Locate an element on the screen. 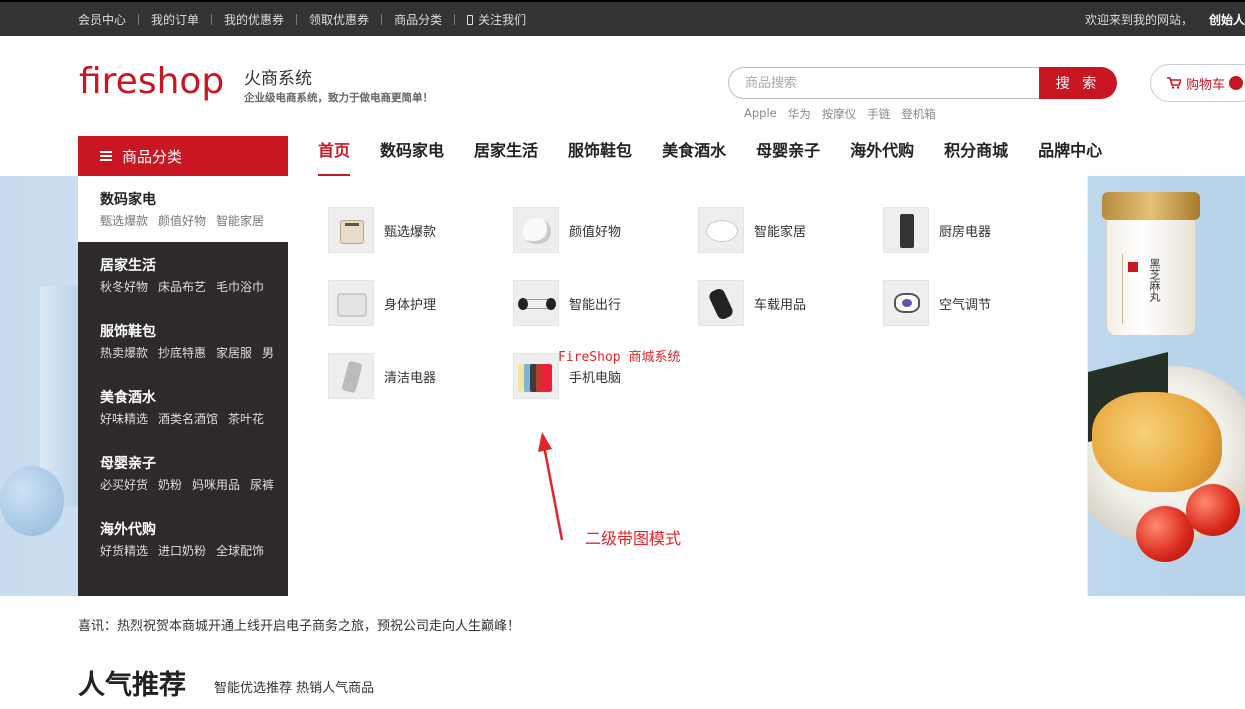 The width and height of the screenshot is (1245, 709). hot-word-link: Apple is located at coordinates (760, 114).